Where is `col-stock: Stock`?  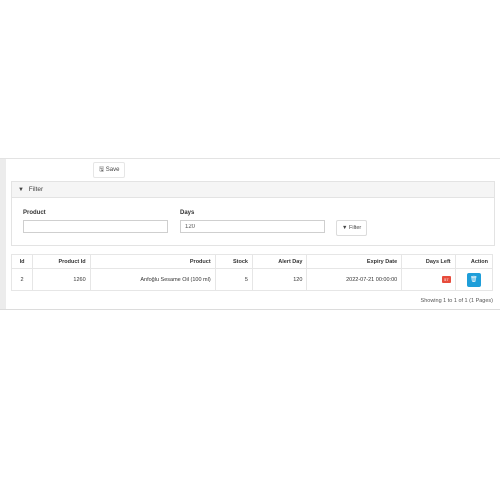
col-stock: Stock is located at coordinates (233, 261).